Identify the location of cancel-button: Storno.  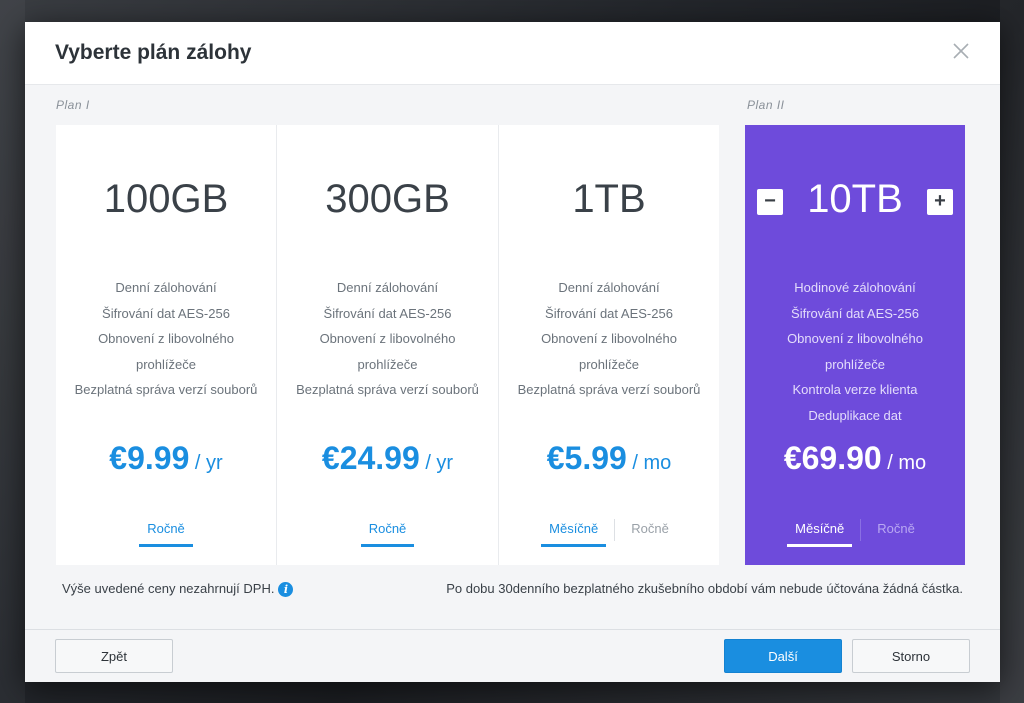
(911, 656).